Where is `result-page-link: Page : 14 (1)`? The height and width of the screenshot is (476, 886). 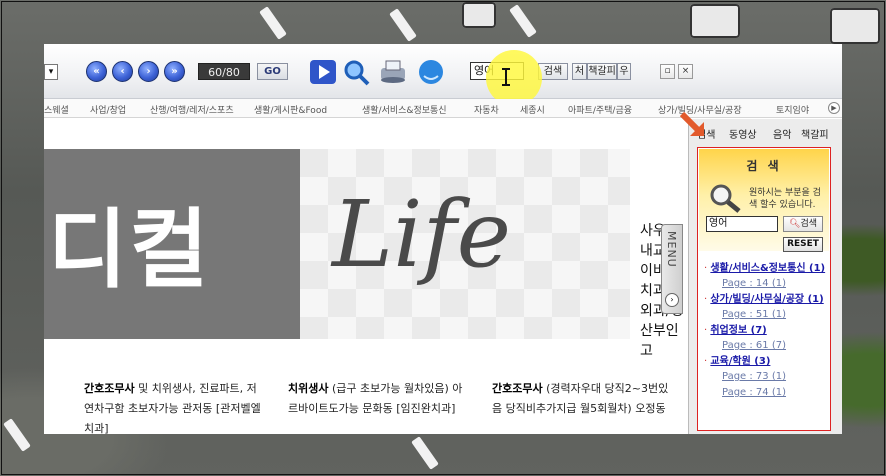 result-page-link: Page : 14 (1) is located at coordinates (775, 283).